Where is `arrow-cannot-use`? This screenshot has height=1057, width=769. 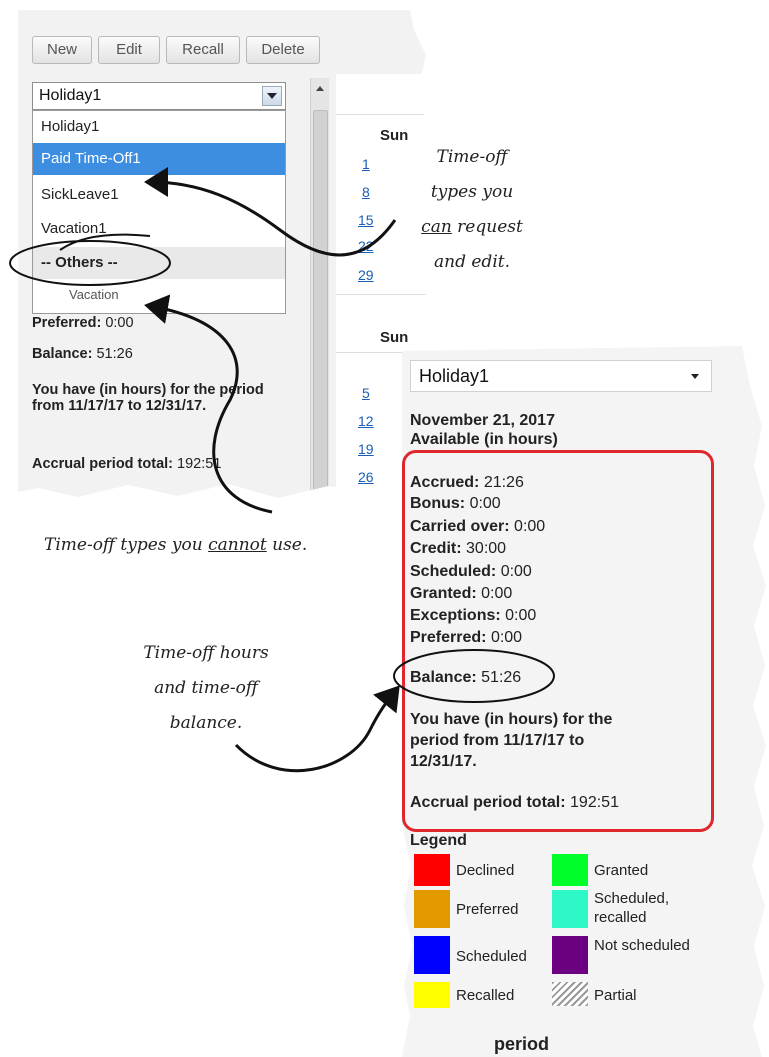 arrow-cannot-use is located at coordinates (208, 404).